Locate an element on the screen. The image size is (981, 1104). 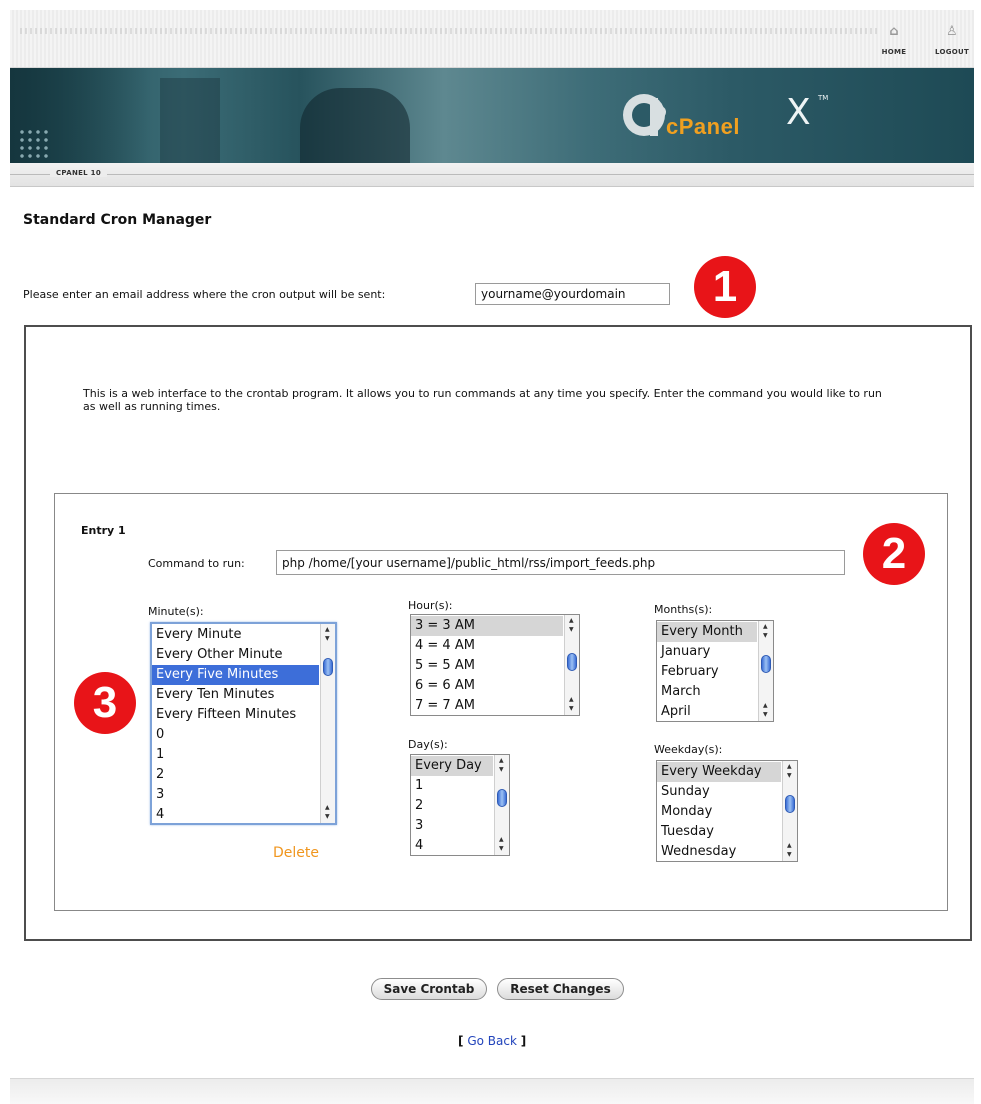
minute-option: Every Other Minute is located at coordinates (235, 655).